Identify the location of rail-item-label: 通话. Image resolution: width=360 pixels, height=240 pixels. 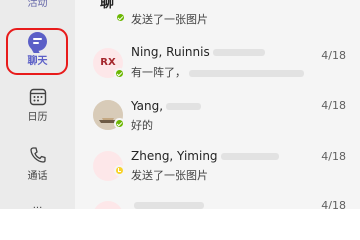
(37, 176).